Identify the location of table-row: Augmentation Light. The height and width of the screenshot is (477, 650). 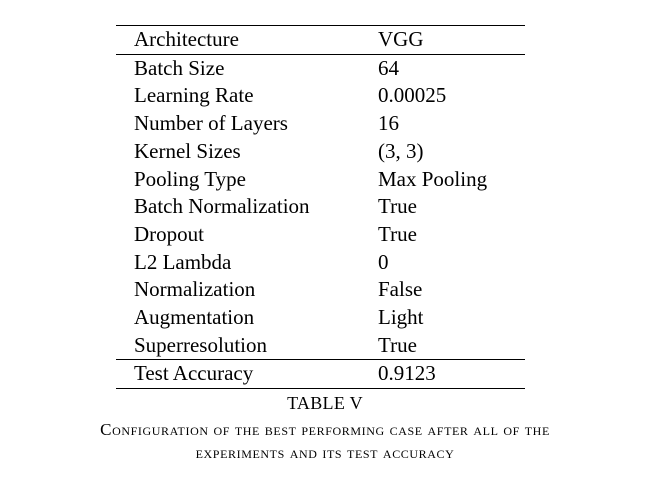
(320, 318).